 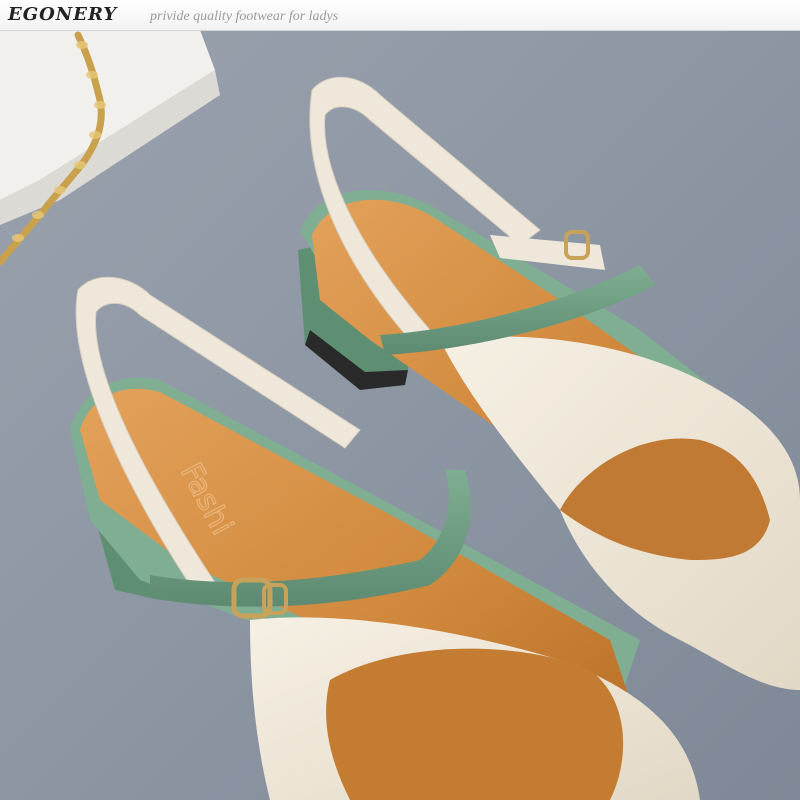 I want to click on brand-tagline: privide quality footwear for ladys, so click(x=244, y=16).